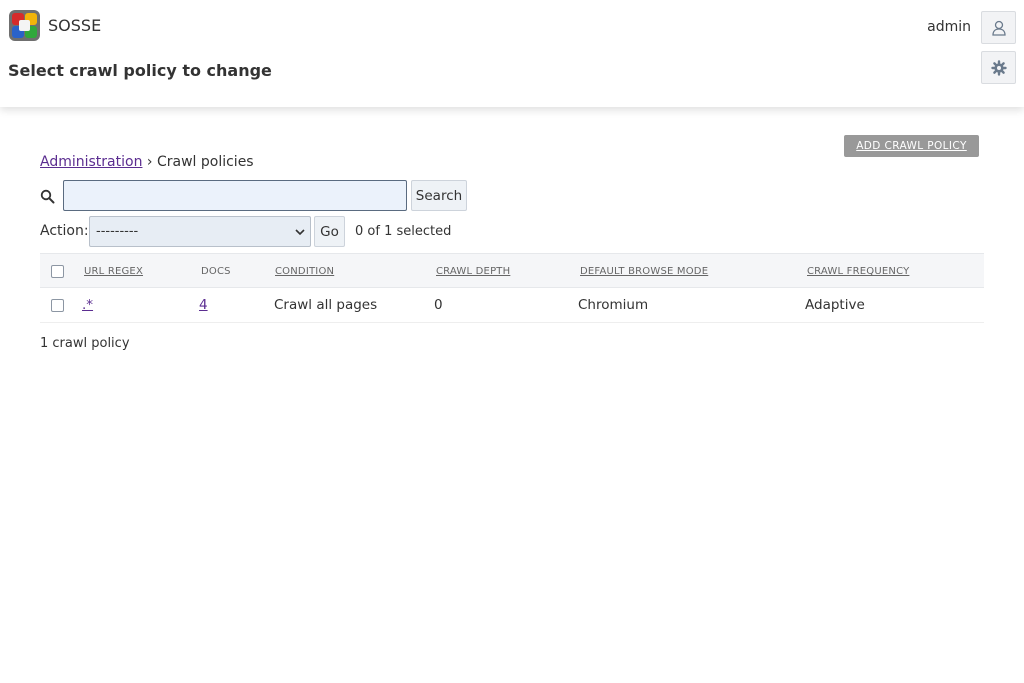 This screenshot has width=1024, height=683. What do you see at coordinates (113, 271) in the screenshot?
I see `column-url-regex: URL REGEX` at bounding box center [113, 271].